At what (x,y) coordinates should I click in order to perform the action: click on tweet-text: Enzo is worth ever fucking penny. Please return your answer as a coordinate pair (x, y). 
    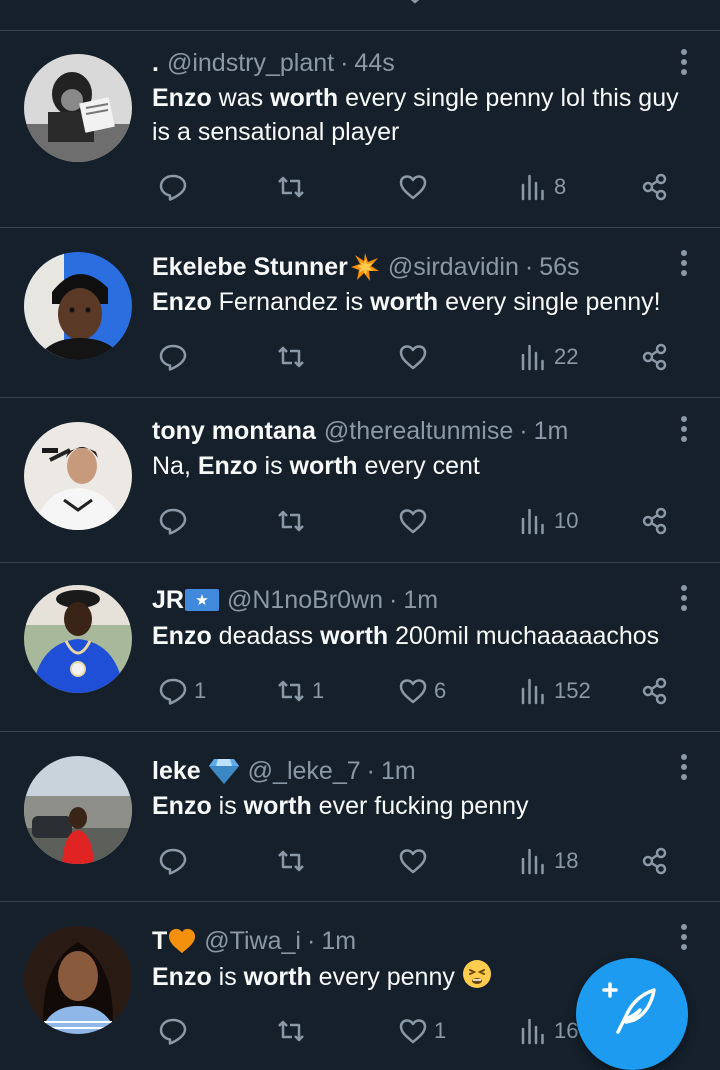
    Looking at the image, I should click on (340, 806).